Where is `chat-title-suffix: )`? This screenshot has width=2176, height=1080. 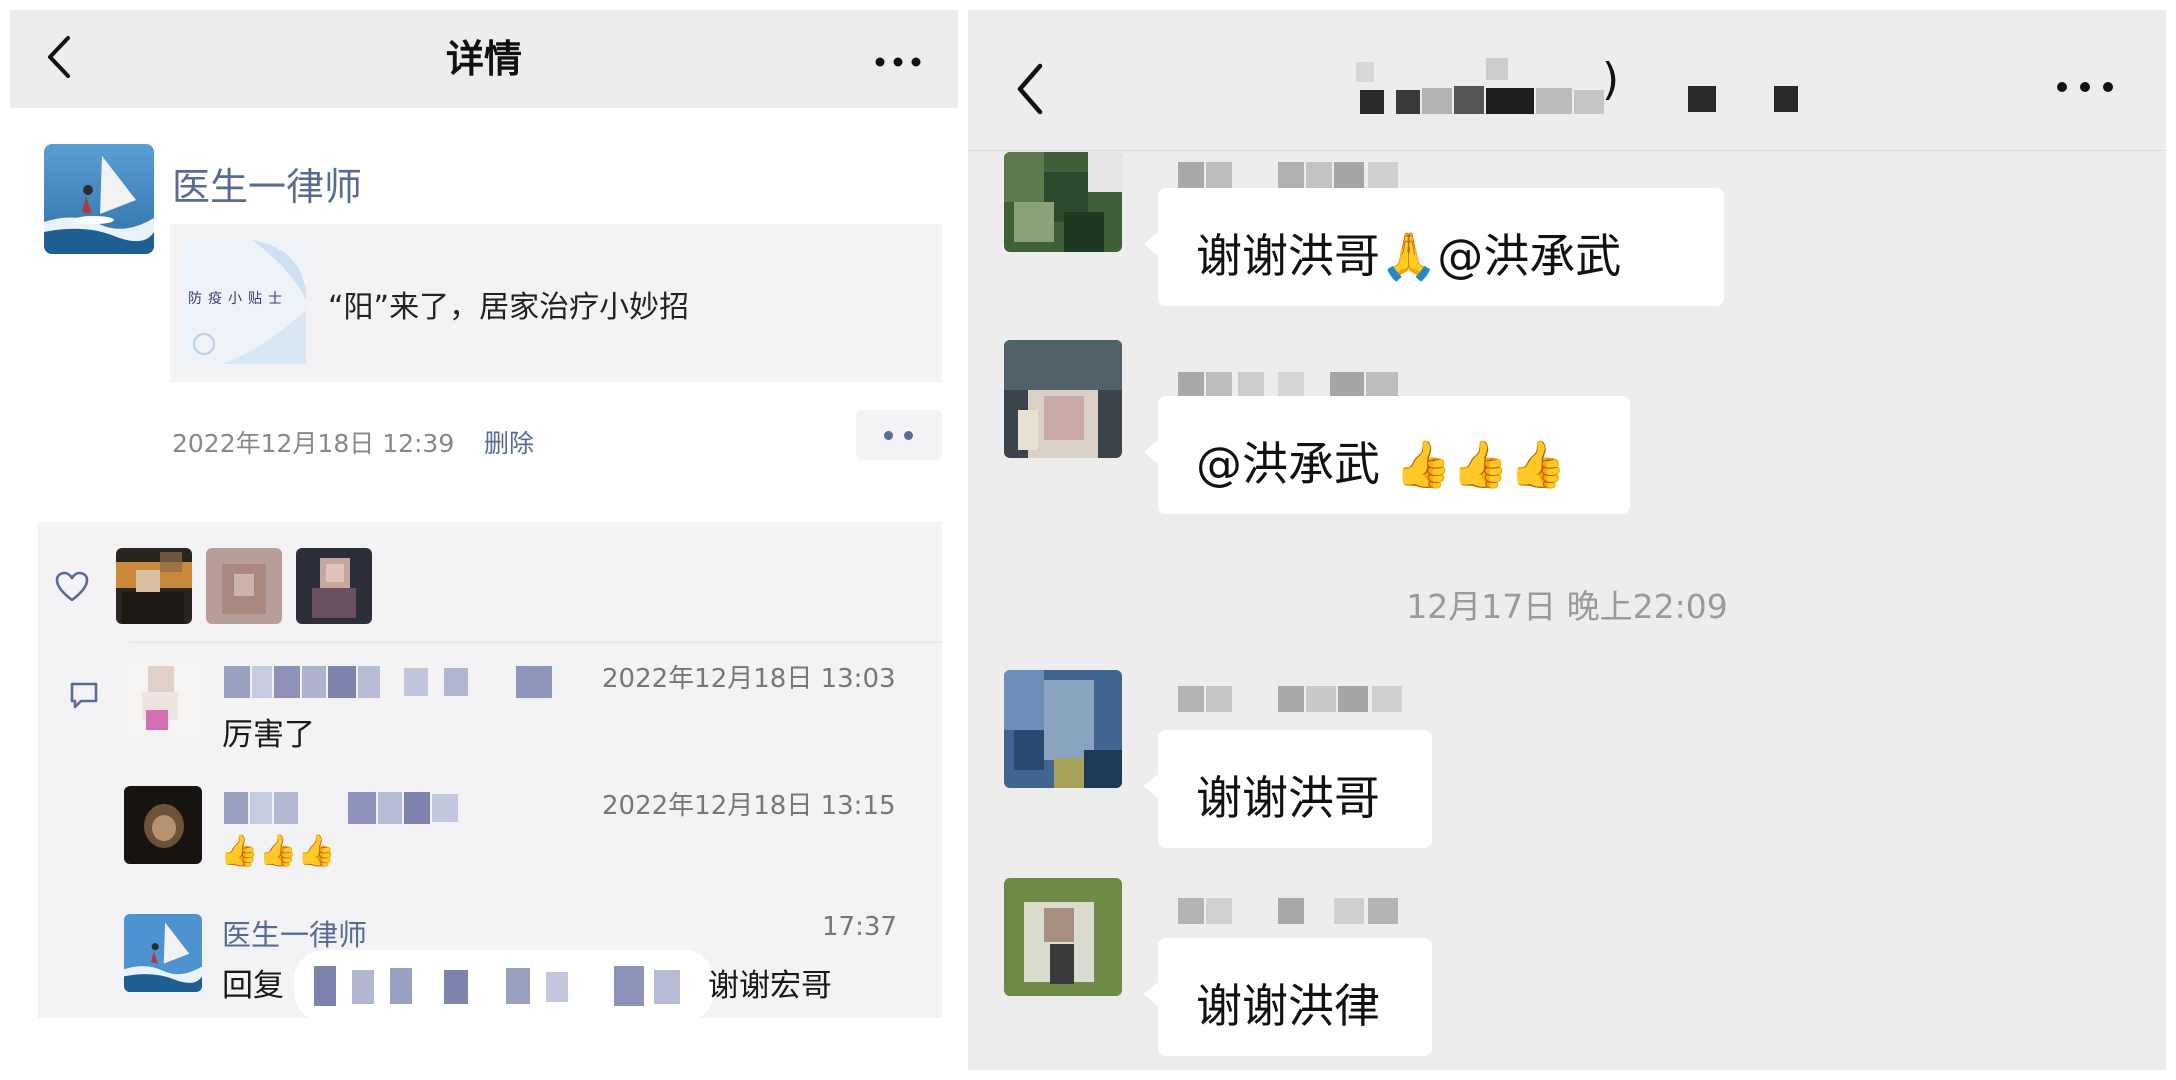 chat-title-suffix: ) is located at coordinates (1611, 79).